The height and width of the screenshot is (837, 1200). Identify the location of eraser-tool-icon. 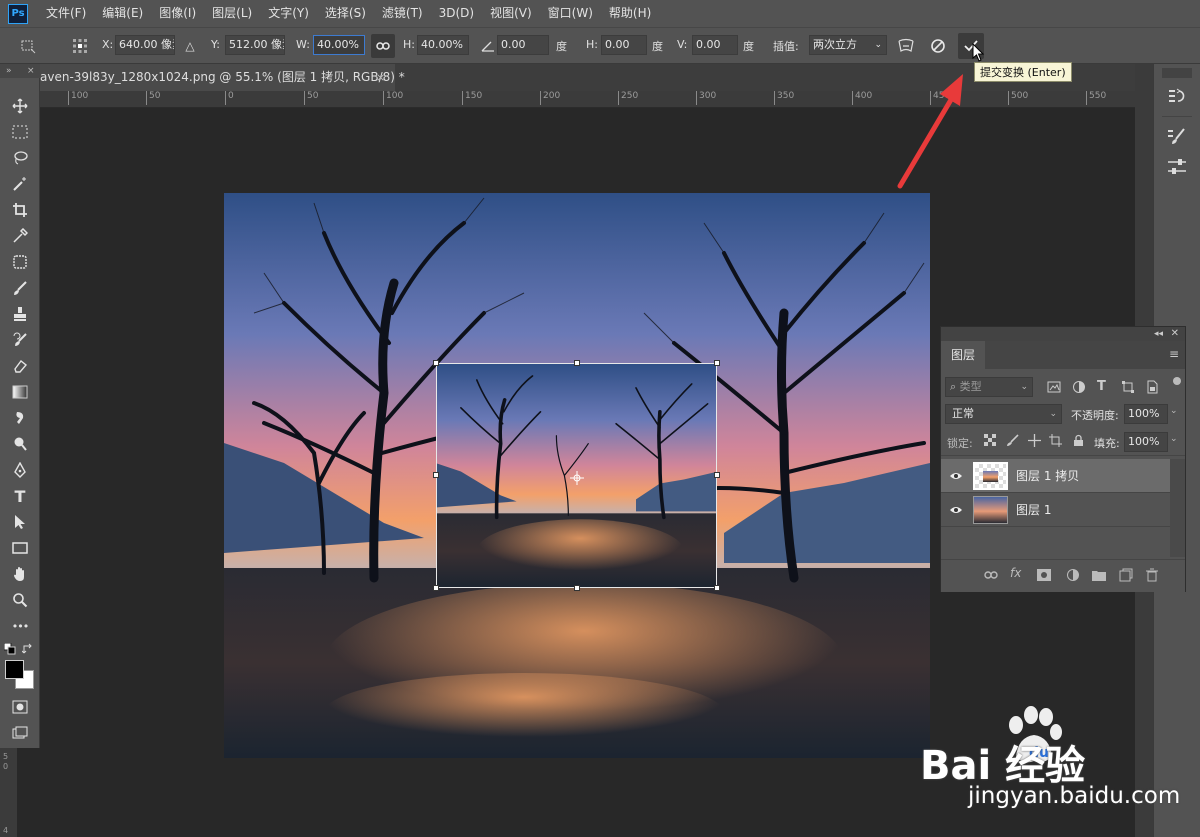
(20, 366).